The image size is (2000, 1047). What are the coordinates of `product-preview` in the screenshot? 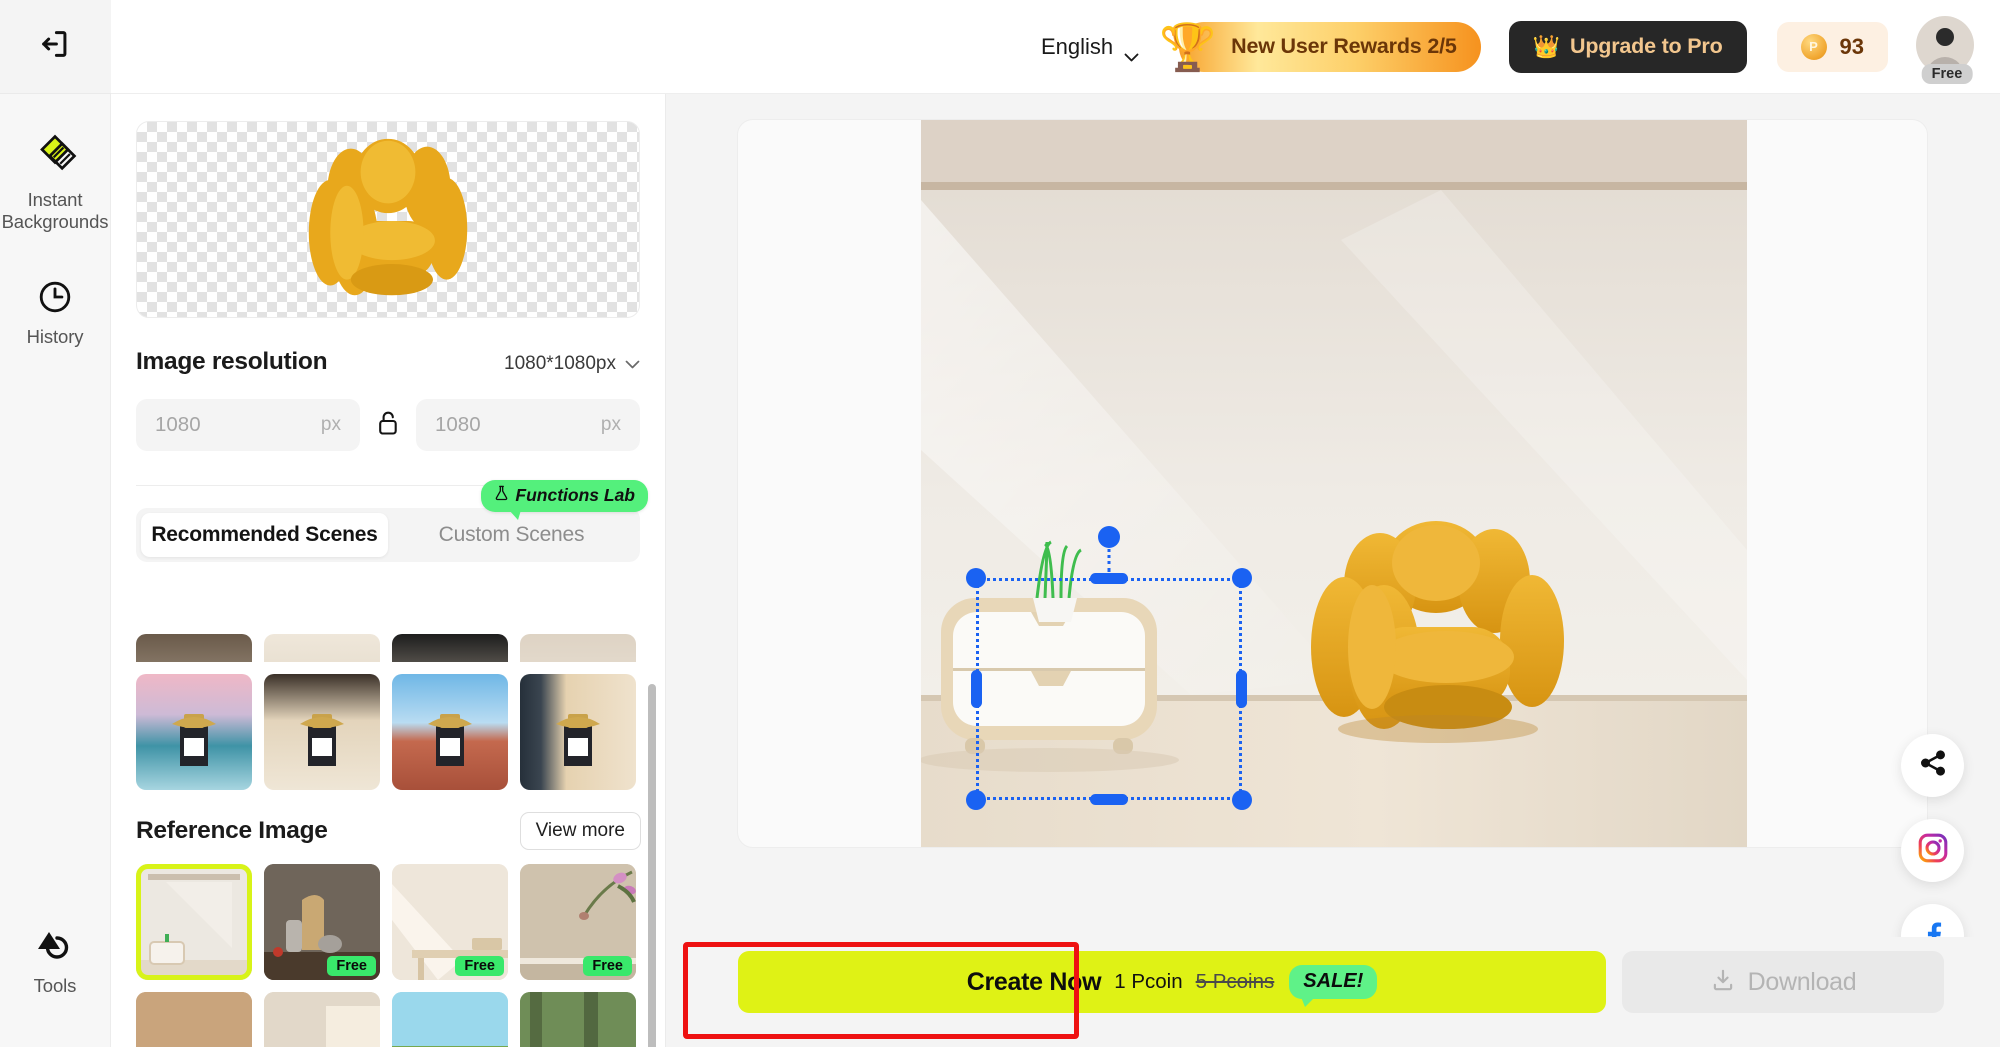 It's located at (388, 219).